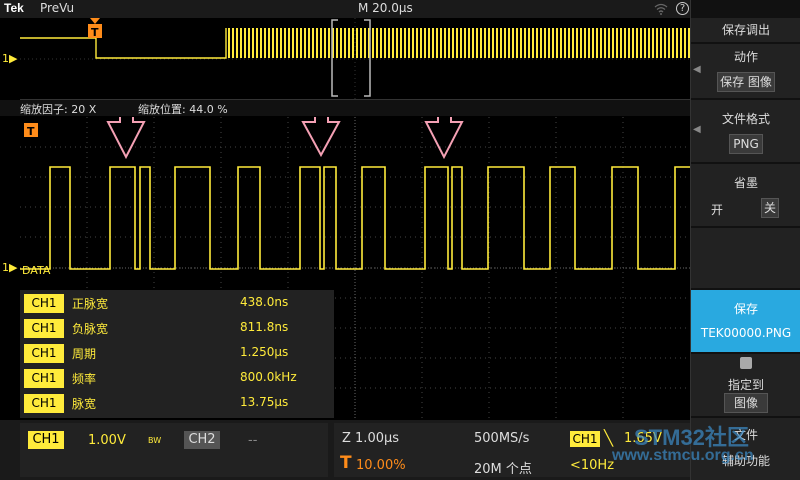 The width and height of the screenshot is (800, 480). What do you see at coordinates (123, 43) in the screenshot?
I see `overview-trace` at bounding box center [123, 43].